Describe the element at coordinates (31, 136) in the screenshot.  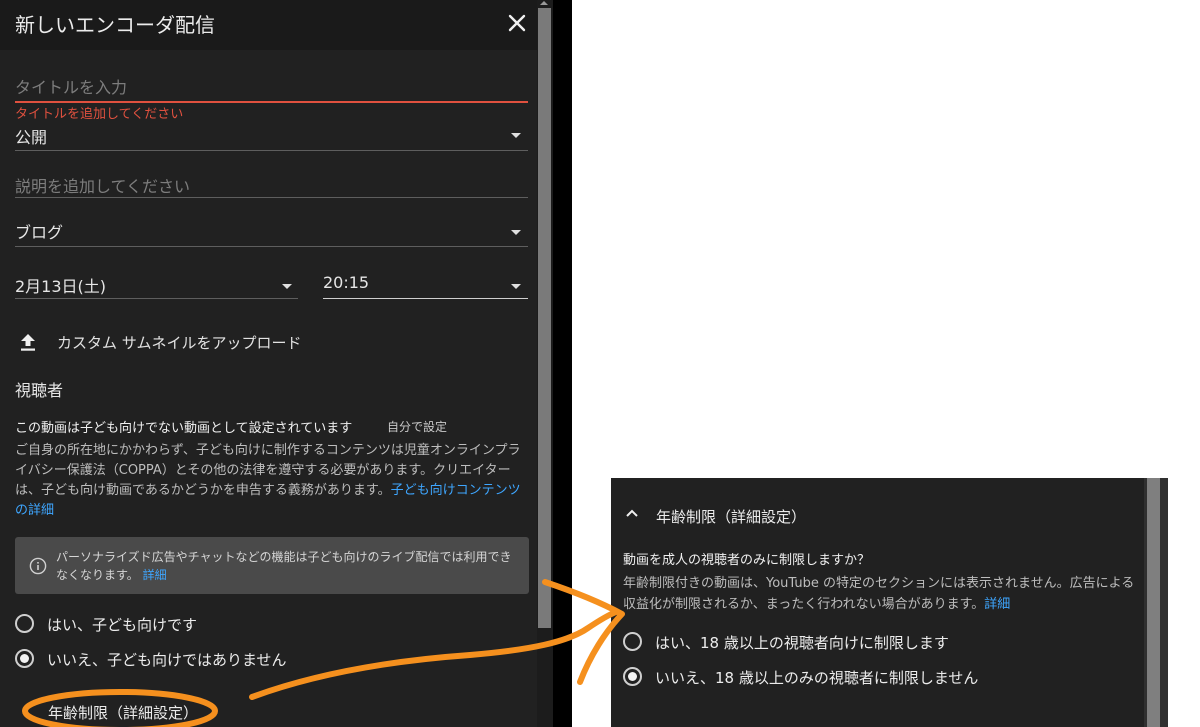
I see `visibility-select: 公開` at that location.